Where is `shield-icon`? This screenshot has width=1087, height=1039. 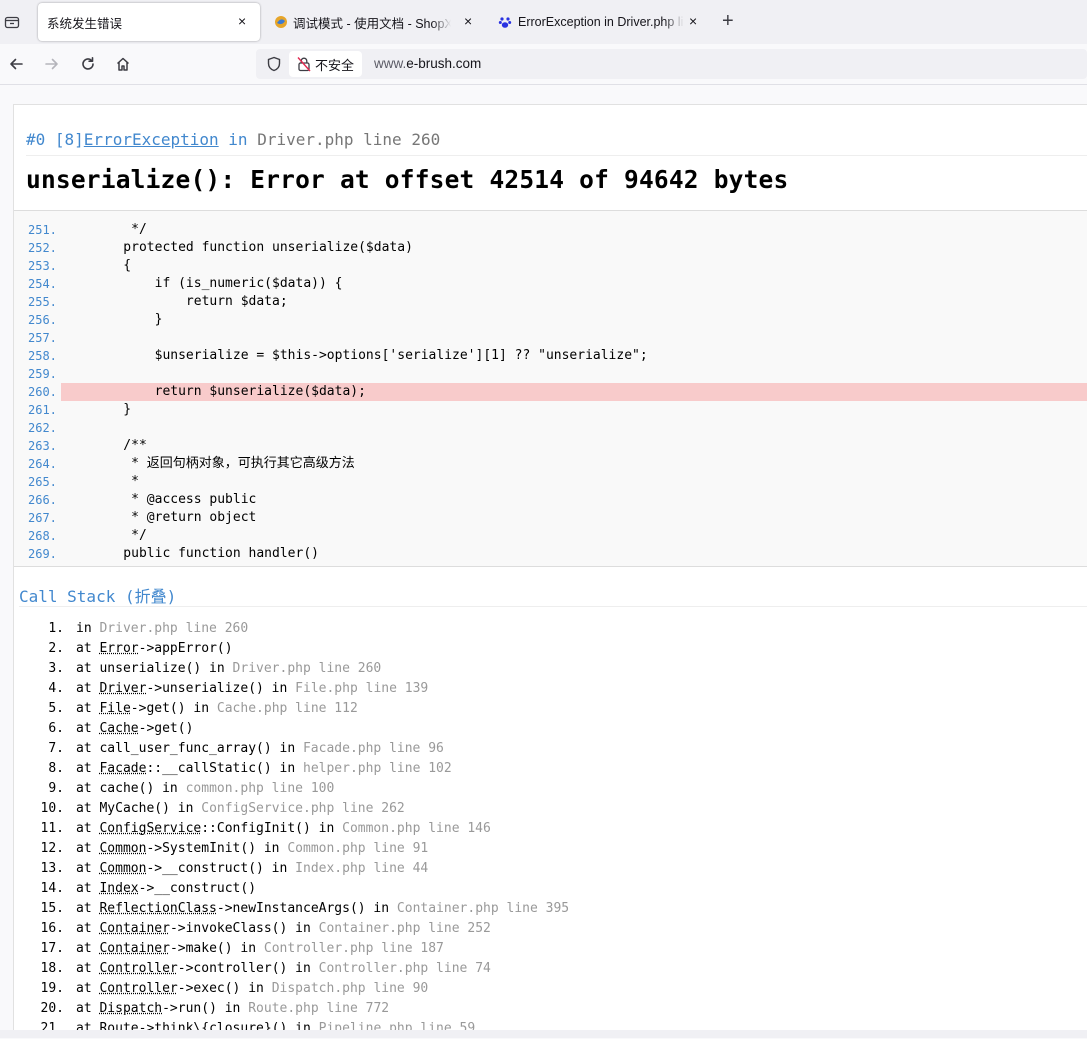
shield-icon is located at coordinates (274, 66).